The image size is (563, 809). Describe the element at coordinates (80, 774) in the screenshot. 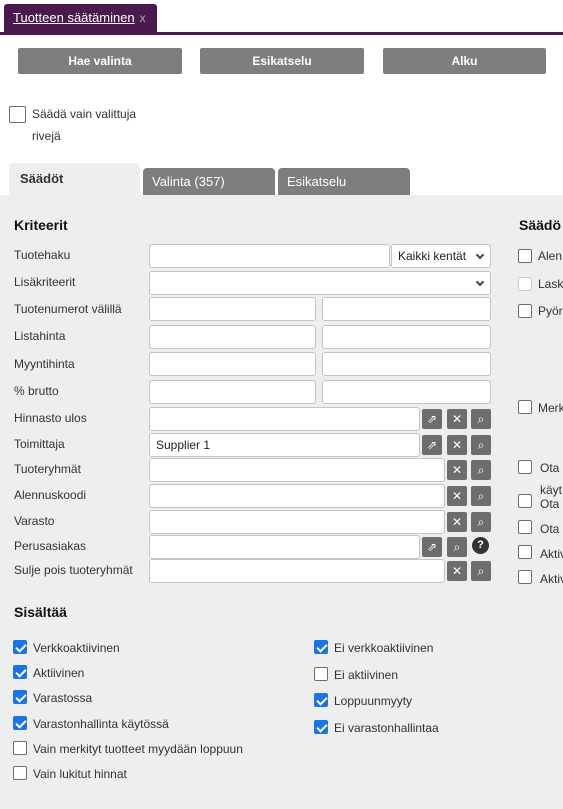

I see `contains-left-label: Vain lukitut hinnat` at that location.